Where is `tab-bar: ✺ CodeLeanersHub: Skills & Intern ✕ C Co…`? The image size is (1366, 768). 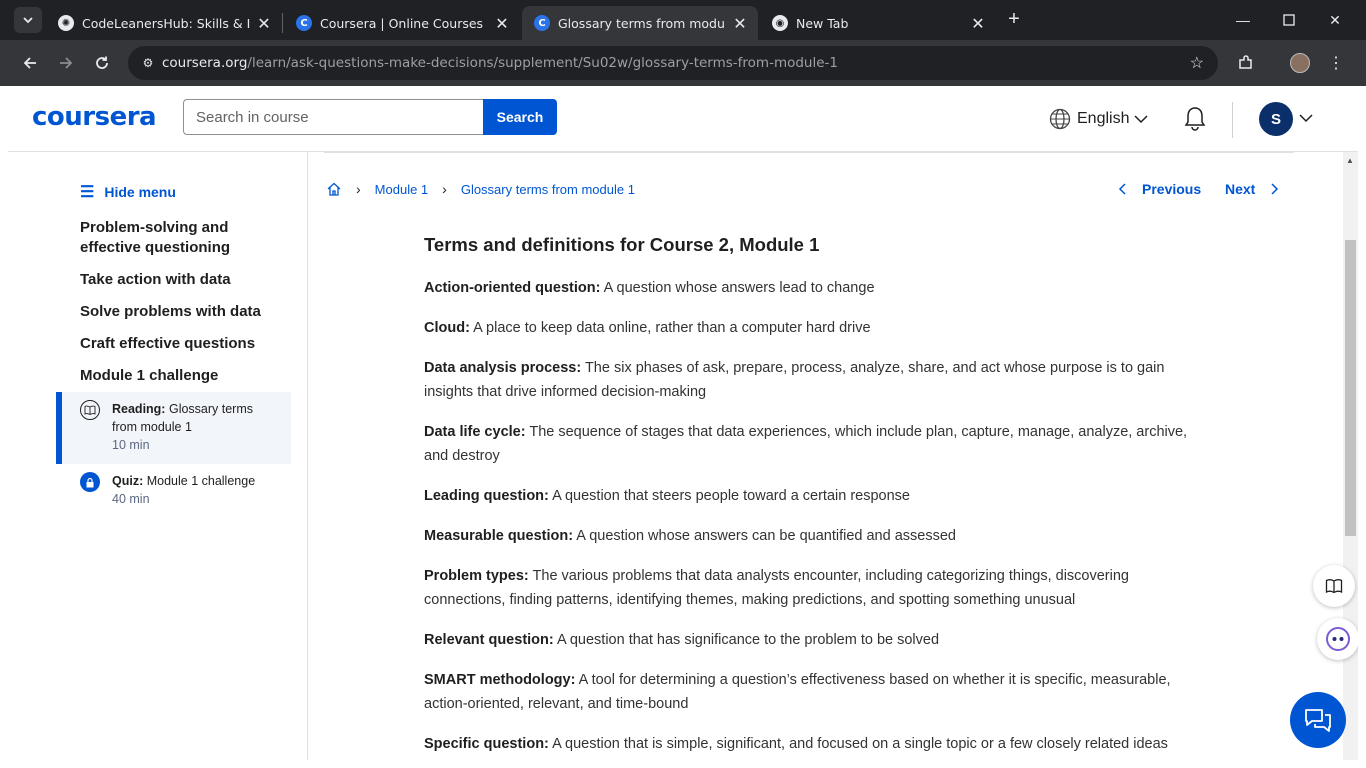
tab-bar: ✺ CodeLeanersHub: Skills & Intern ✕ C Co… is located at coordinates (683, 20).